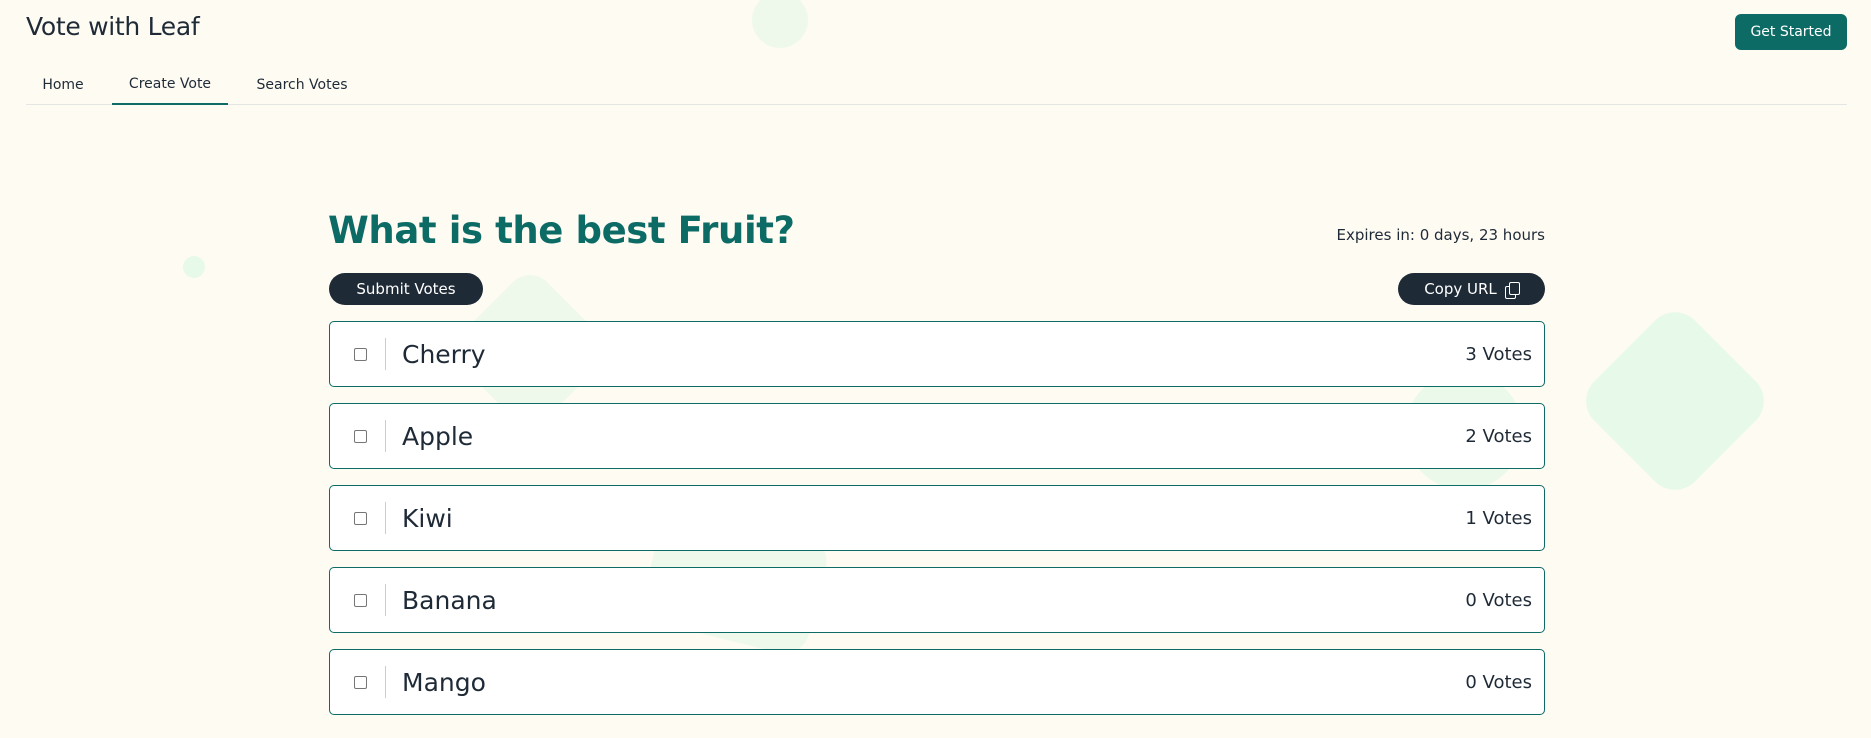  Describe the element at coordinates (1498, 518) in the screenshot. I see `vote-count: 1 Votes` at that location.